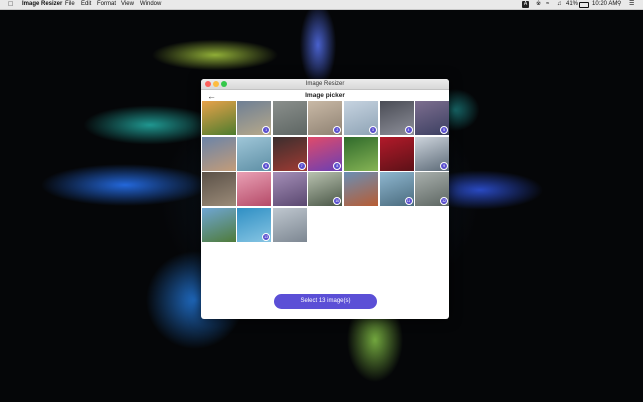 The width and height of the screenshot is (643, 402). I want to click on image-thumbnail: 8, so click(325, 153).